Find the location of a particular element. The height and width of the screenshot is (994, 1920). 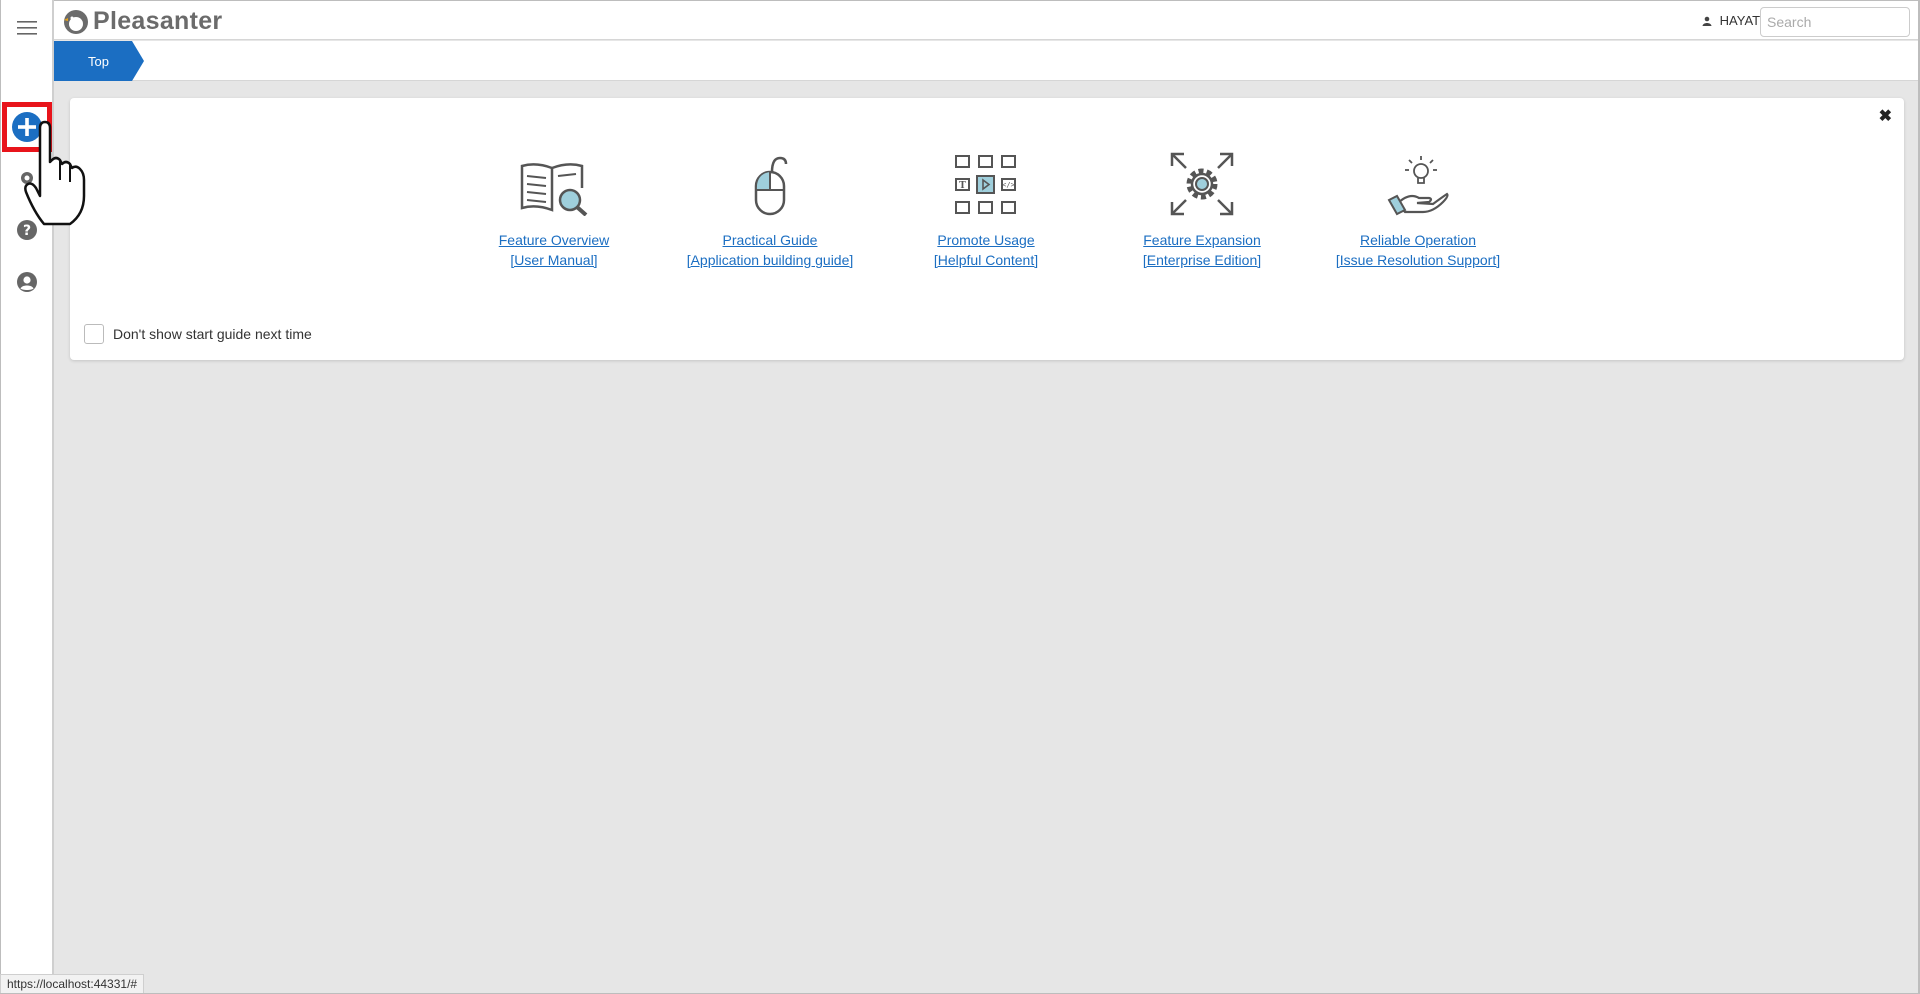

help-button: ? is located at coordinates (27, 230).